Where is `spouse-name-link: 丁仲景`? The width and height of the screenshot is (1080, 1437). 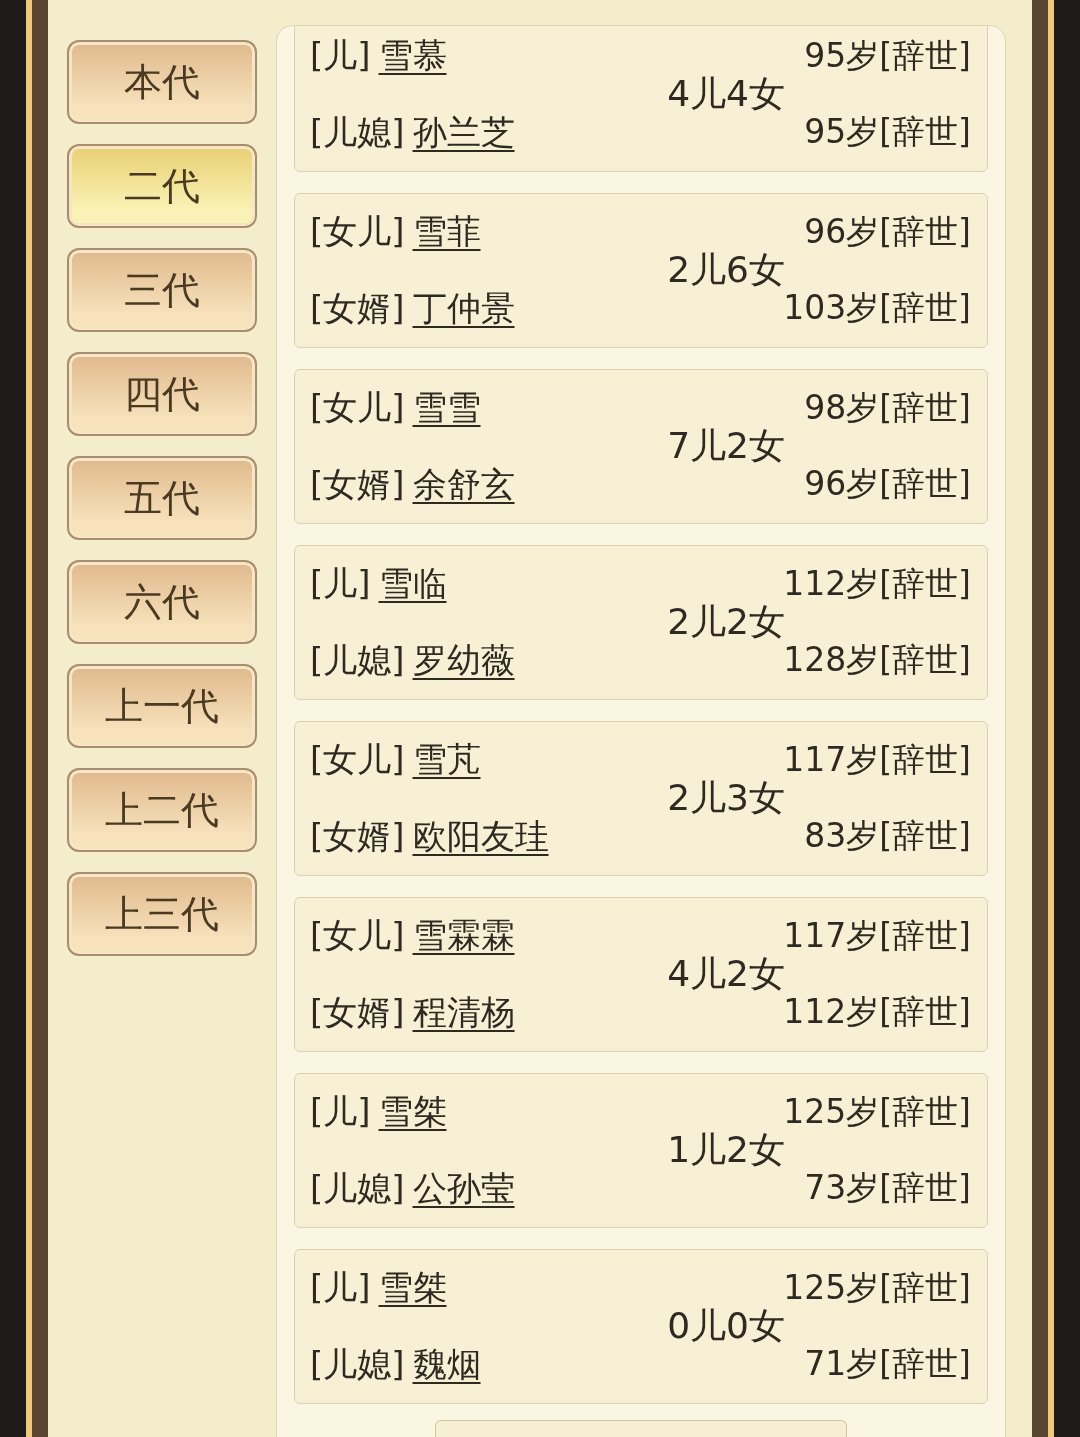 spouse-name-link: 丁仲景 is located at coordinates (463, 309).